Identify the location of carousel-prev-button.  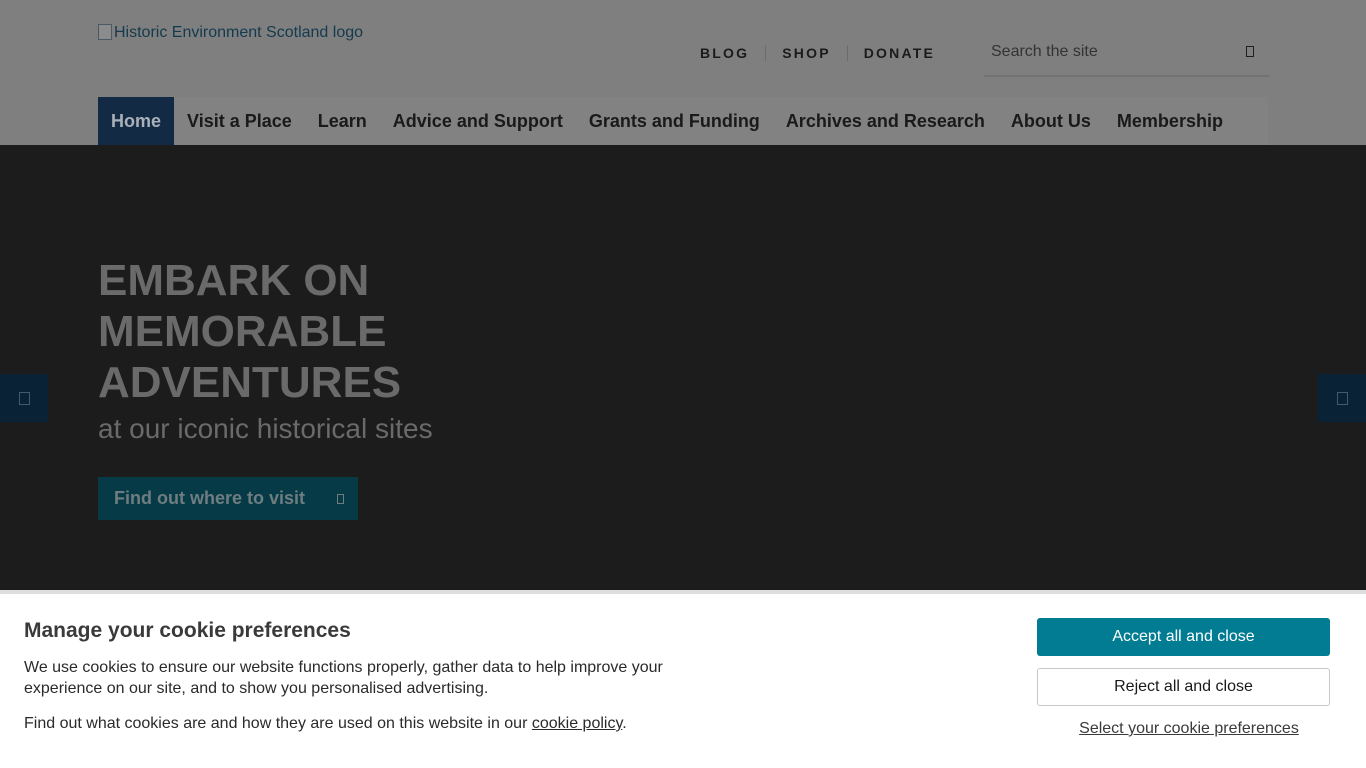
(24, 398).